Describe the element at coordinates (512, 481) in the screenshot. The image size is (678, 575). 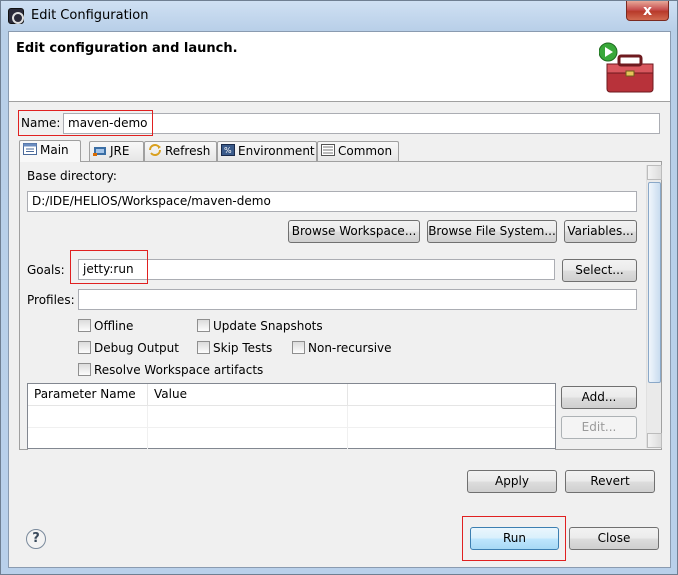
I see `apply-button: Apply` at that location.